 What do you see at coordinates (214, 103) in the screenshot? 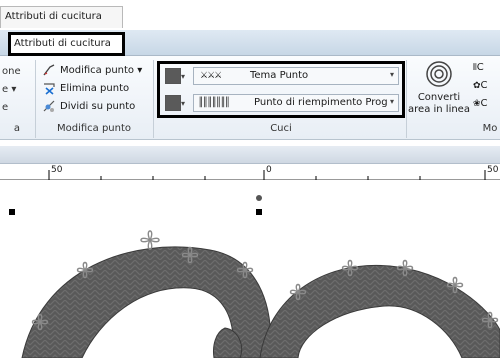
I see `fill-pattern-icon: ║║║║║║║` at bounding box center [214, 103].